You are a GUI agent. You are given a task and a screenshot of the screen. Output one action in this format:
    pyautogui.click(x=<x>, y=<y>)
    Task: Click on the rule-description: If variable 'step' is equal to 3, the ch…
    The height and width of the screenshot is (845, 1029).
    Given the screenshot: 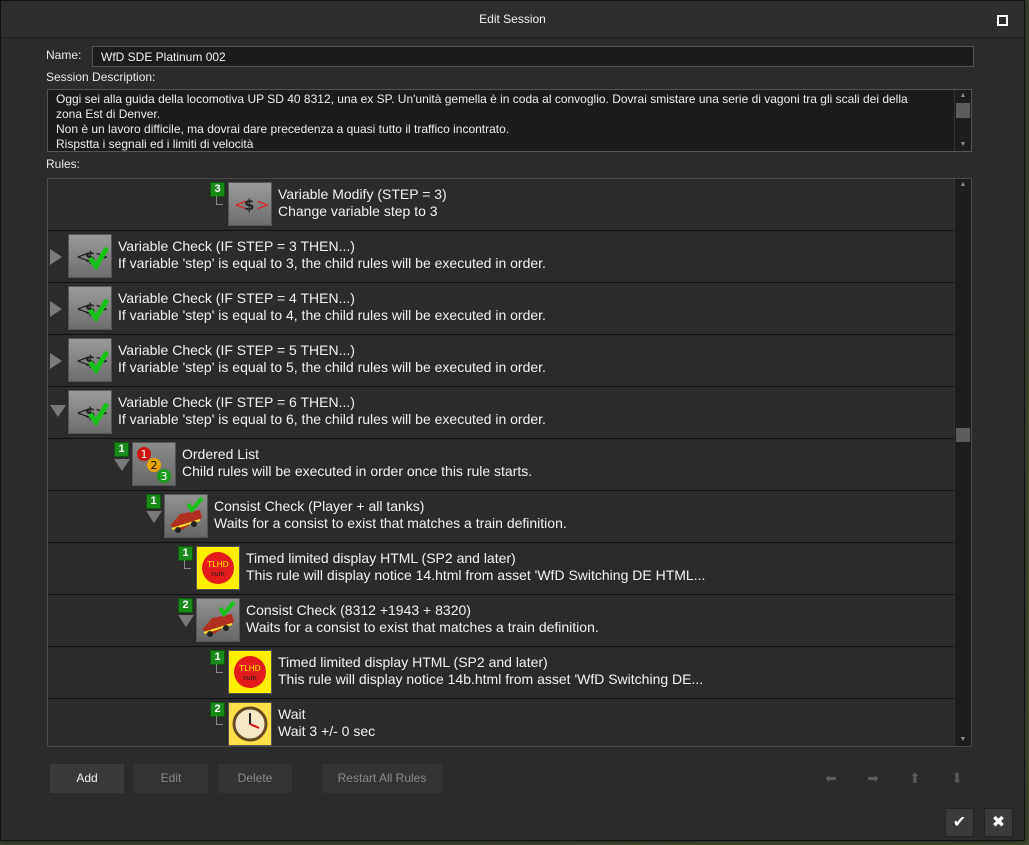 What is the action you would take?
    pyautogui.click(x=332, y=263)
    